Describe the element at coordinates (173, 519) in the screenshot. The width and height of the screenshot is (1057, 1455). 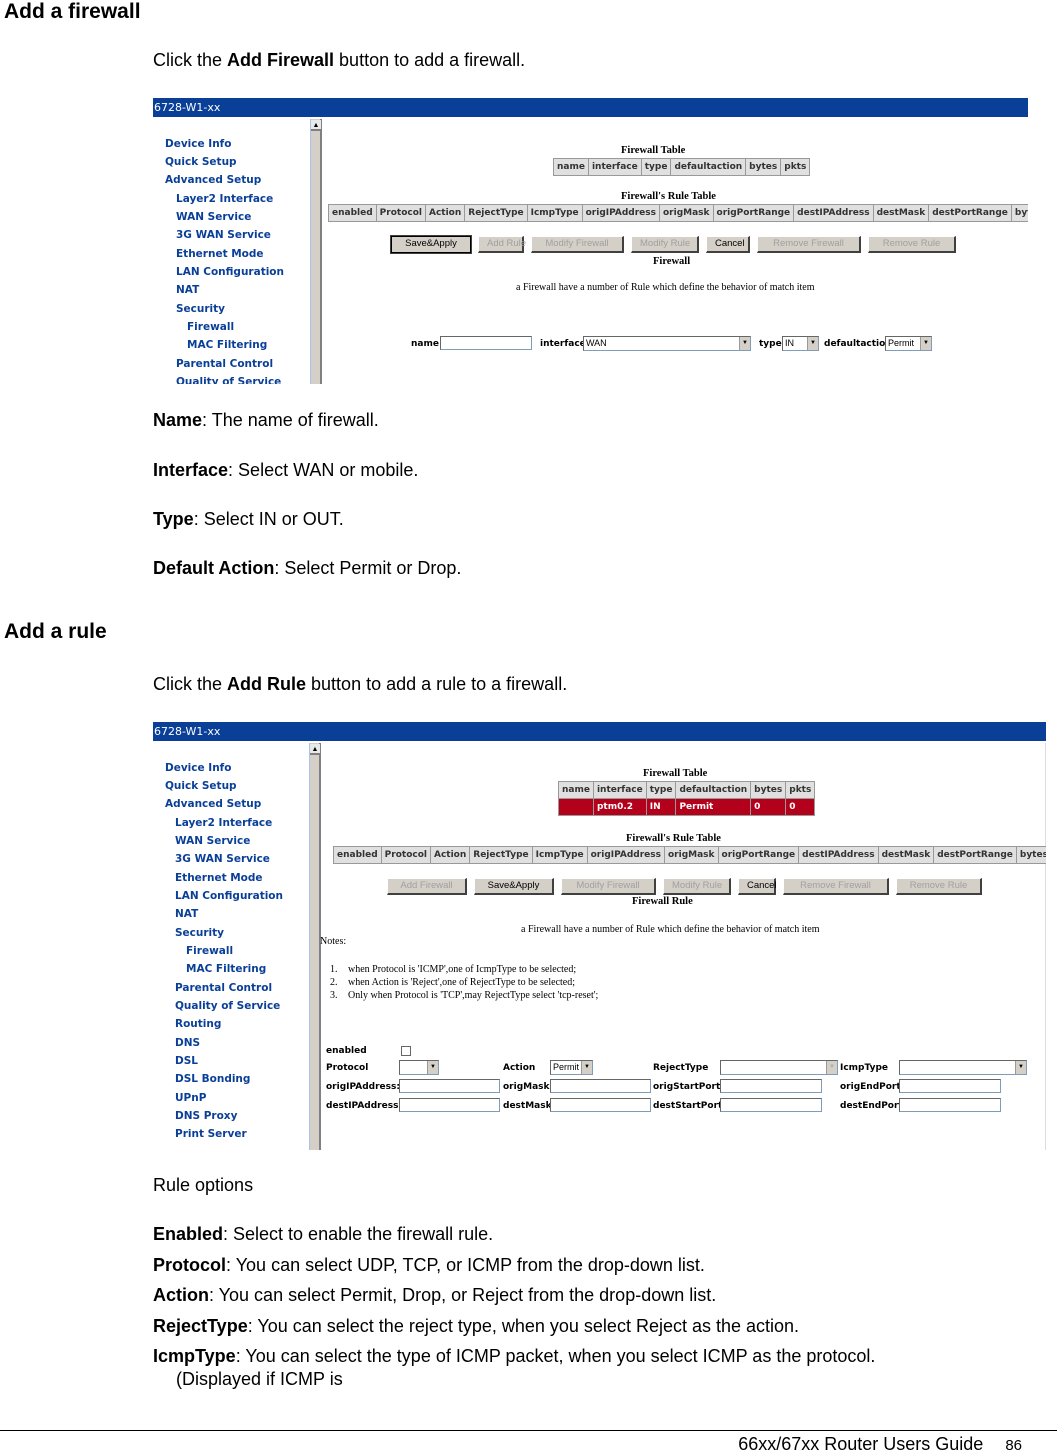
I see `field-term: Type` at that location.